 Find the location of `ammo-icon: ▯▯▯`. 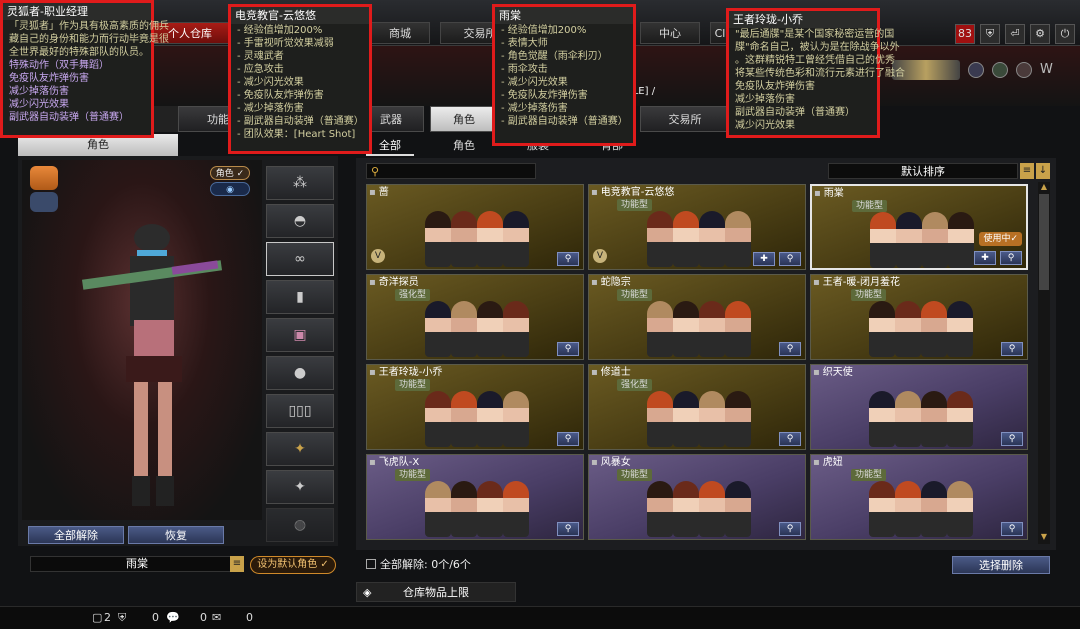

ammo-icon: ▯▯▯ is located at coordinates (300, 411).